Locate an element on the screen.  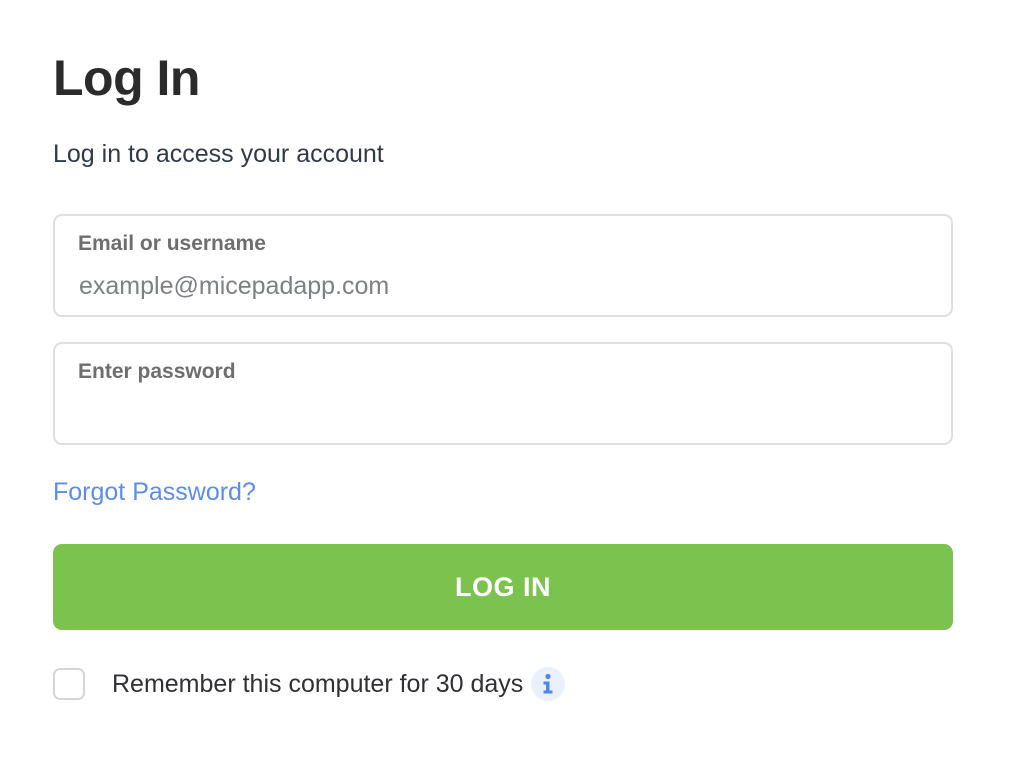
page-title: Log In is located at coordinates (126, 78).